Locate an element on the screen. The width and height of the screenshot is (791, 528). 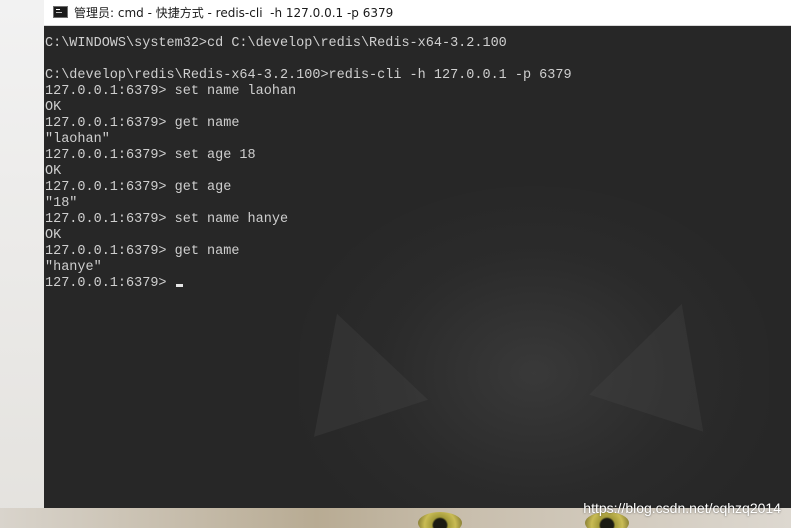
console-line: 127.0.0.1:6379> set age 18 is located at coordinates (150, 155).